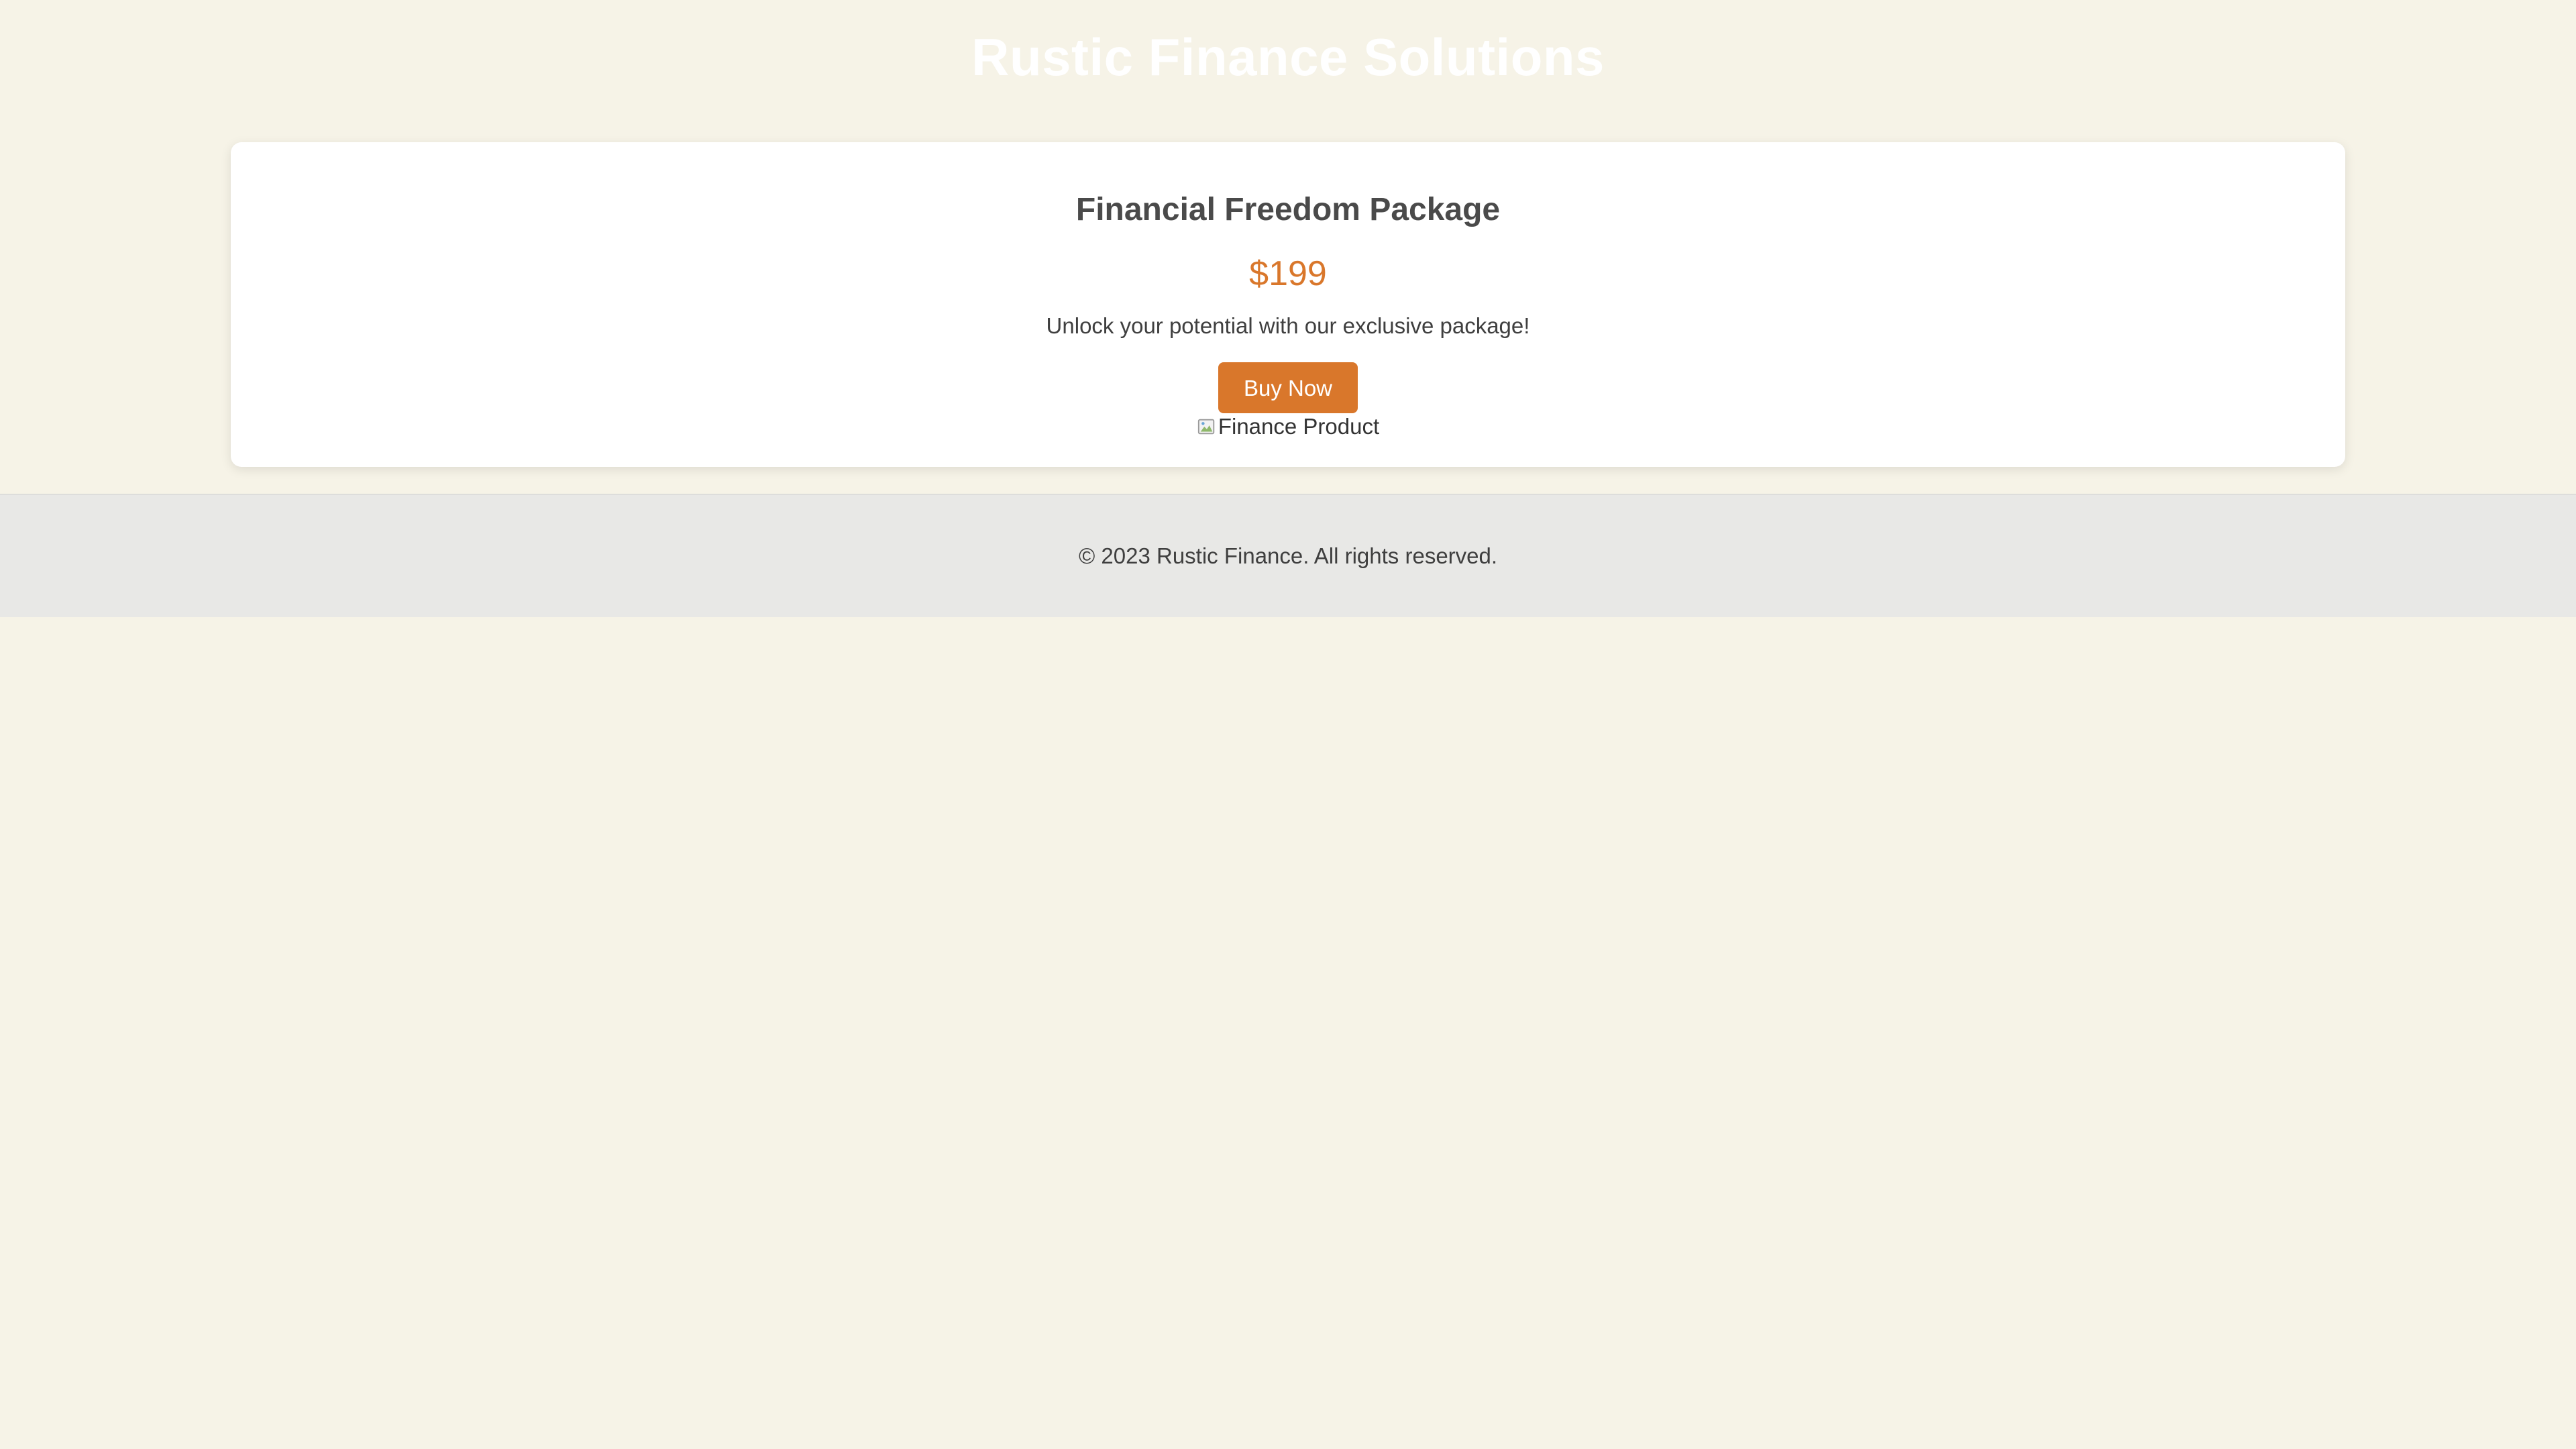 The width and height of the screenshot is (2576, 1449). I want to click on broken-image-icon, so click(1206, 427).